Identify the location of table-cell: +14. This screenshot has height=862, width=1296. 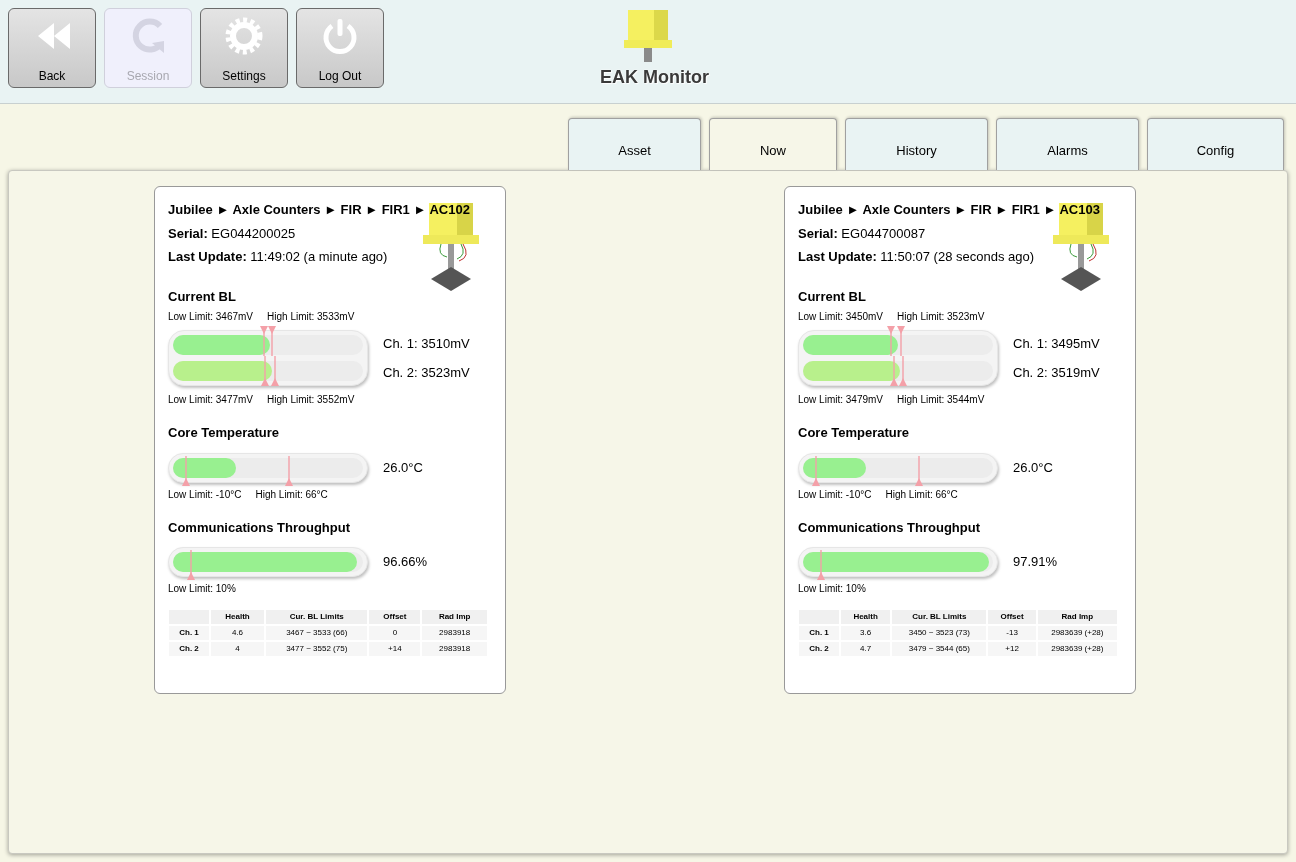
(395, 649).